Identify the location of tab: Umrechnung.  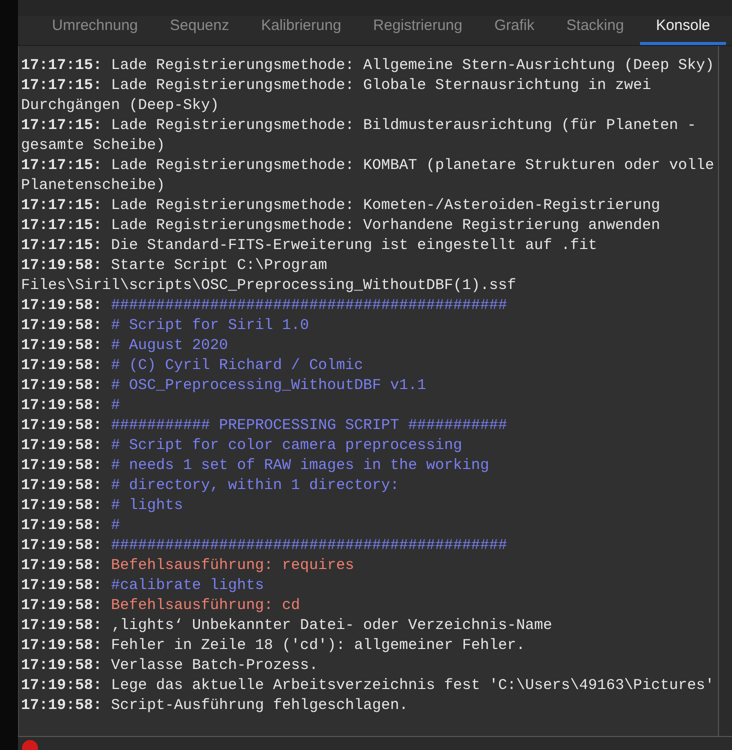
(95, 28).